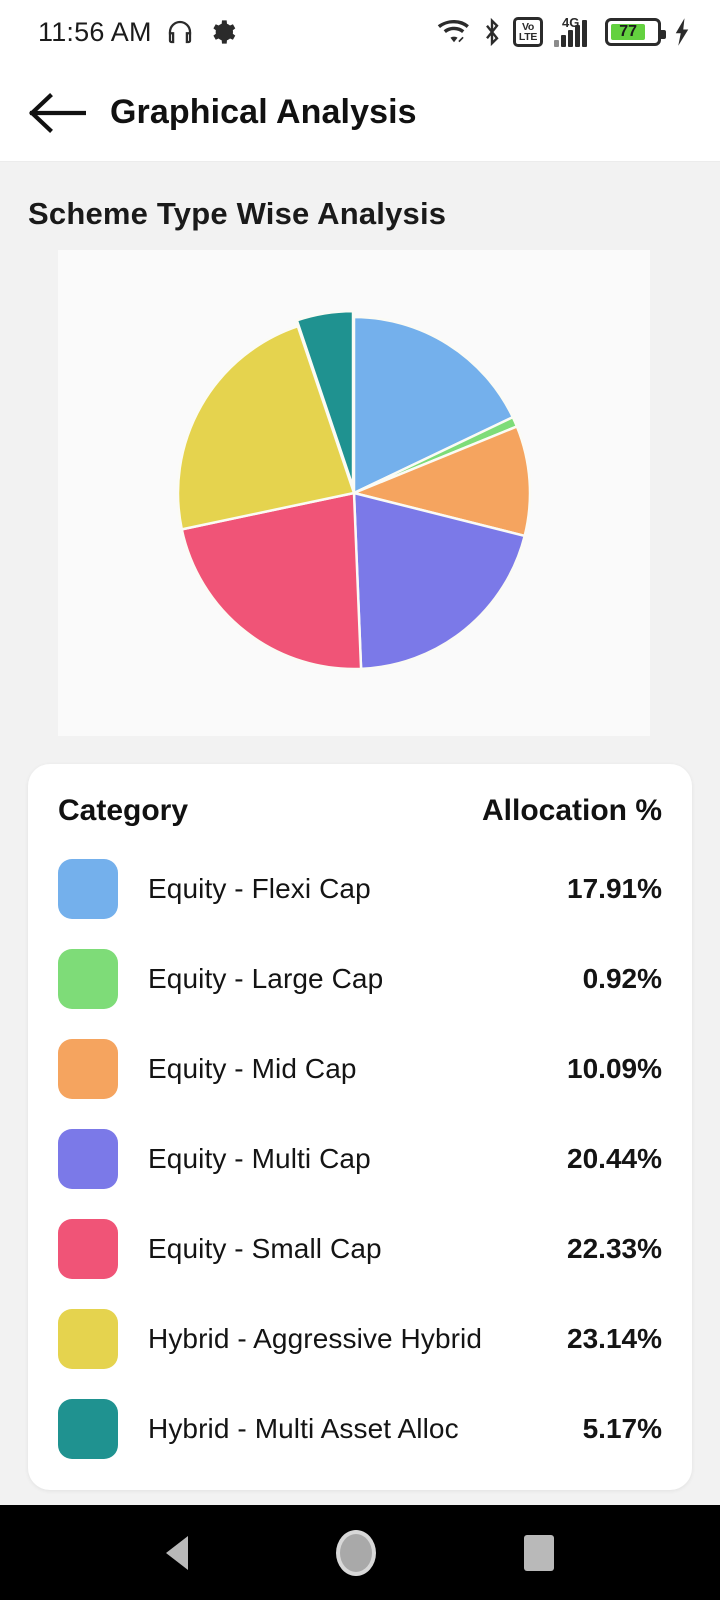  What do you see at coordinates (356, 1552) in the screenshot?
I see `nav-home-circle-icon` at bounding box center [356, 1552].